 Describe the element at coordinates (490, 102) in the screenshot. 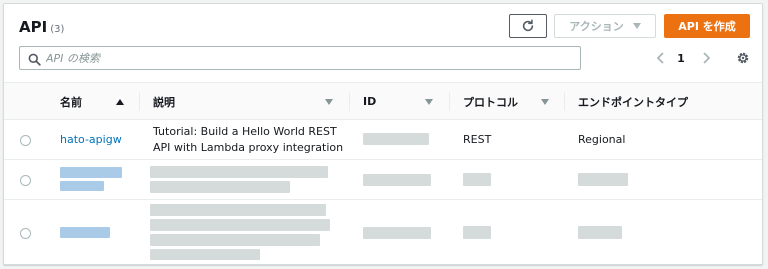

I see `column-header-protocol-label: プロトコル` at that location.